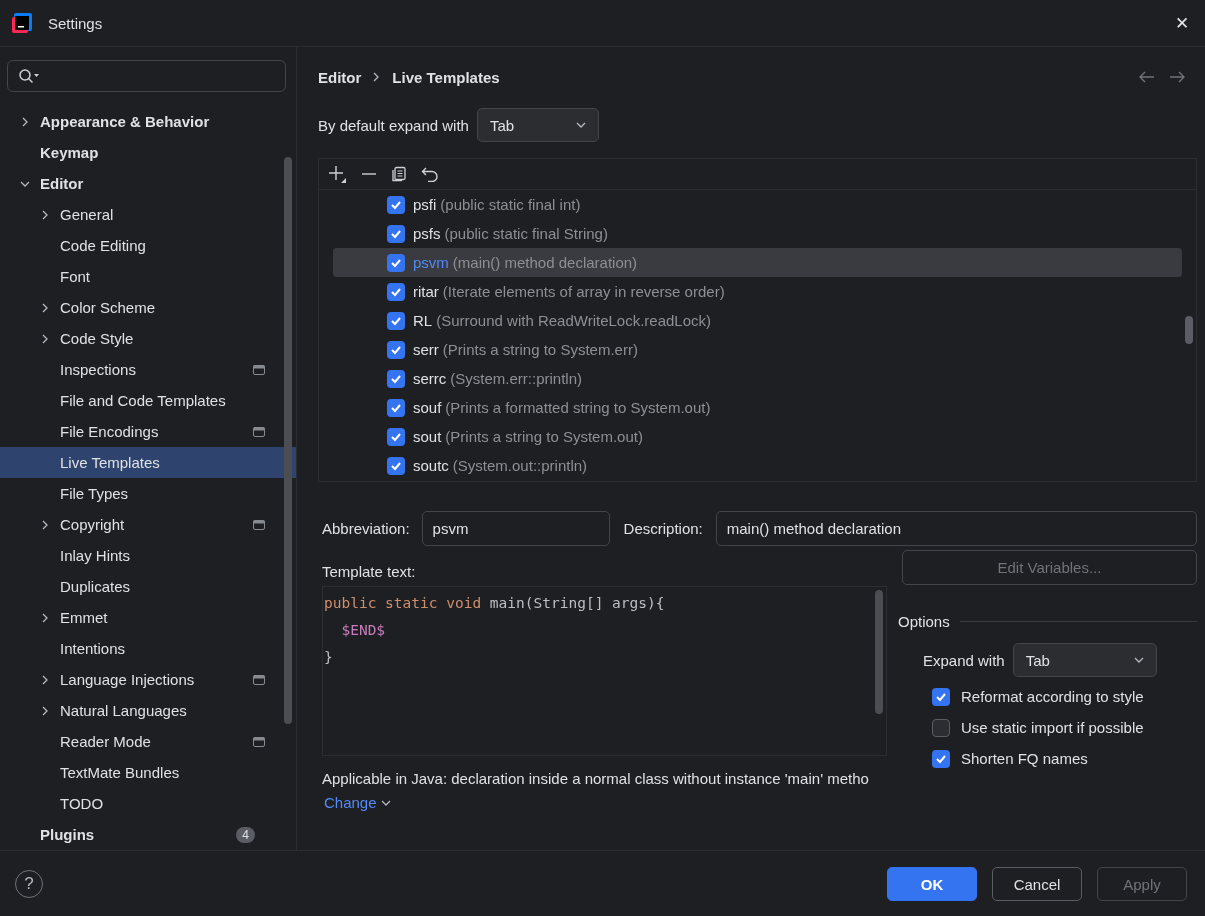 Image resolution: width=1205 pixels, height=916 pixels. What do you see at coordinates (757, 320) in the screenshot?
I see `template-row: RL (Surround with ReadWriteLock.readLock)` at bounding box center [757, 320].